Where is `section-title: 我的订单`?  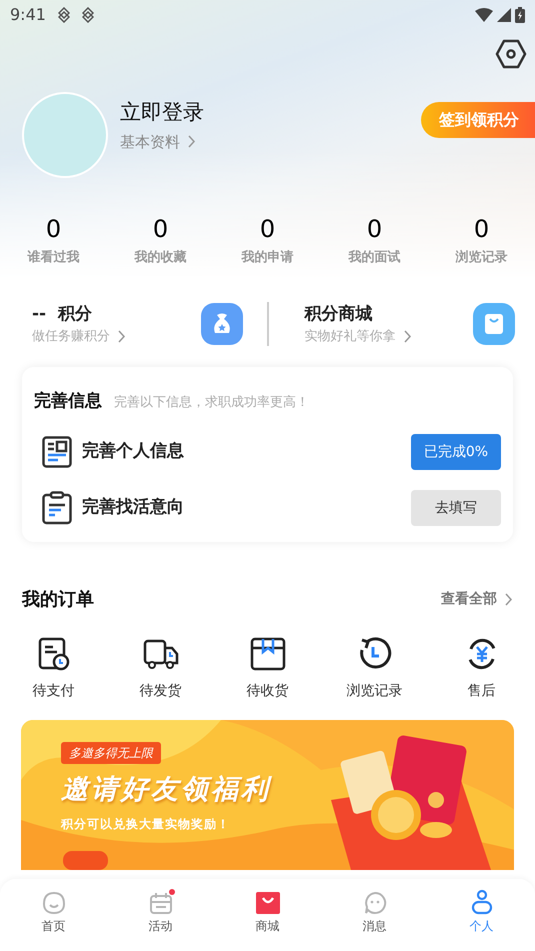
section-title: 我的订单 is located at coordinates (58, 600).